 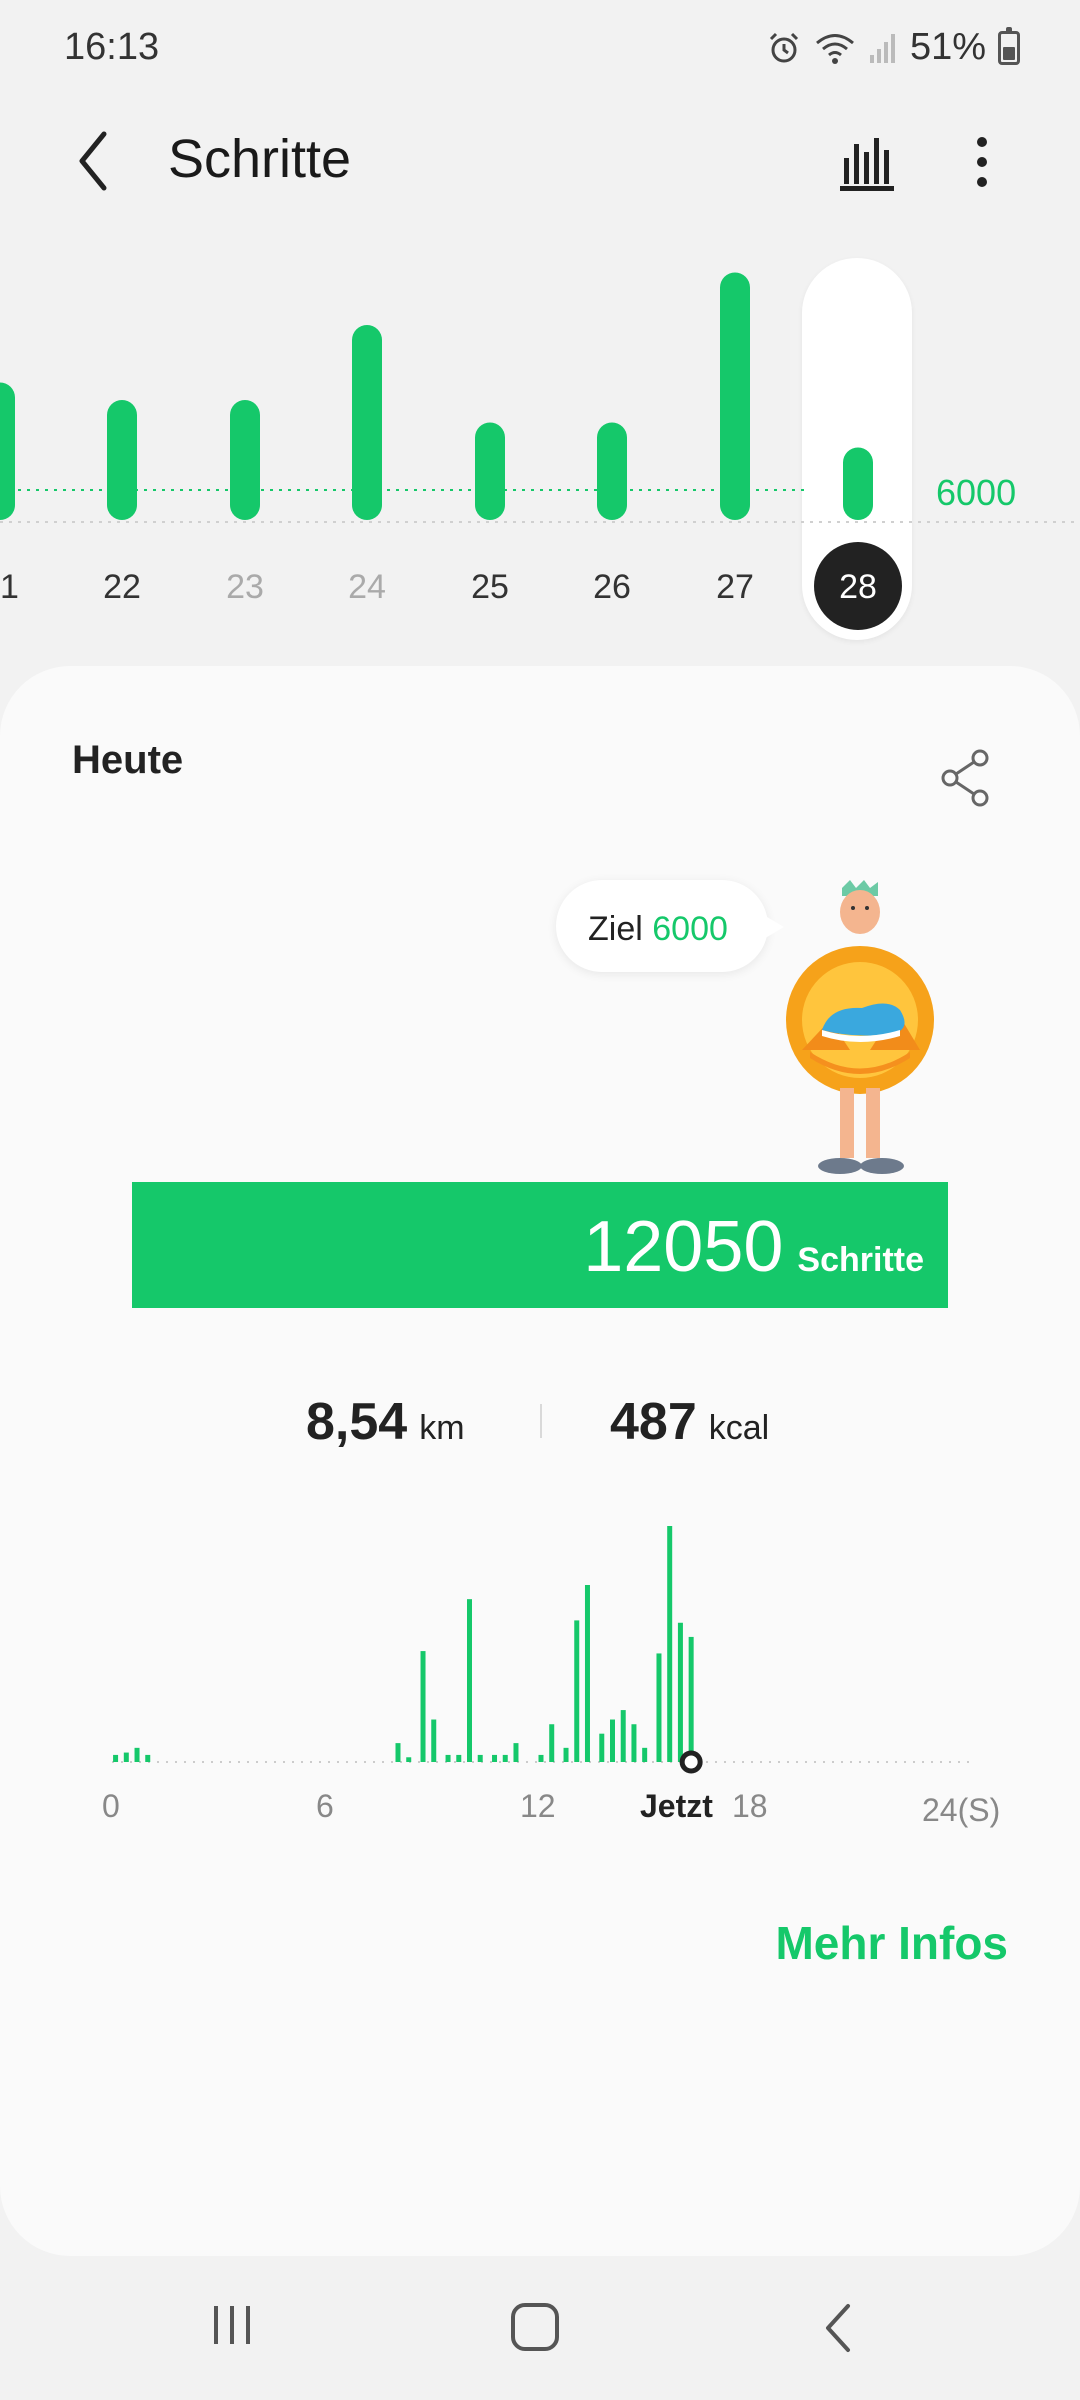 What do you see at coordinates (976, 492) in the screenshot?
I see `week-goal-label: 6000` at bounding box center [976, 492].